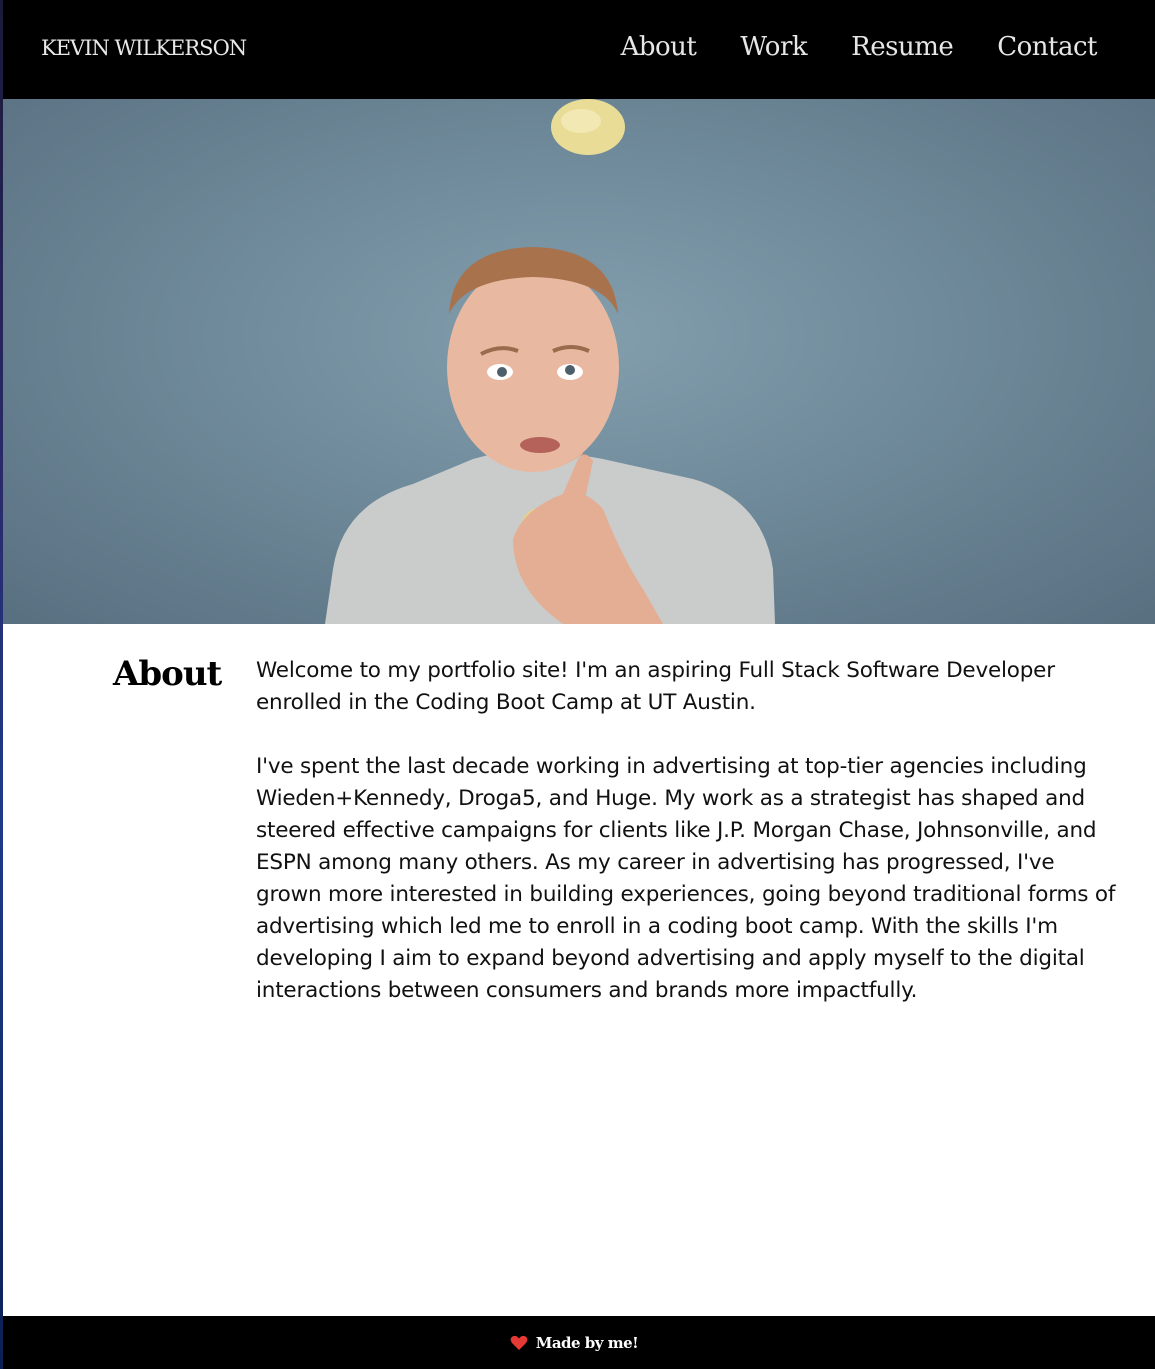 This screenshot has height=1369, width=1155. I want to click on site-footer: Made by me!, so click(579, 1342).